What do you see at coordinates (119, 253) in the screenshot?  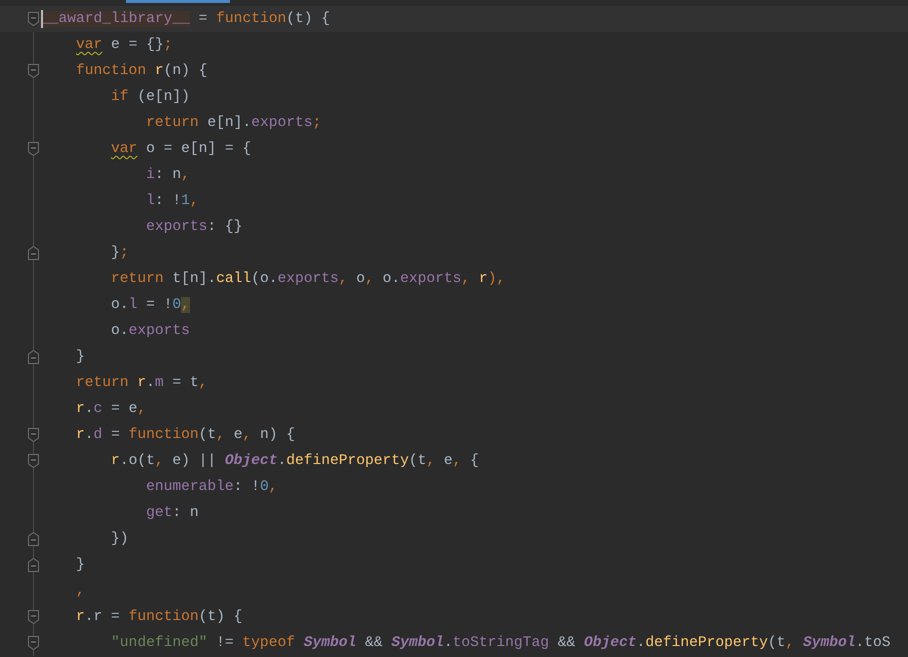 I see `code-line: };` at bounding box center [119, 253].